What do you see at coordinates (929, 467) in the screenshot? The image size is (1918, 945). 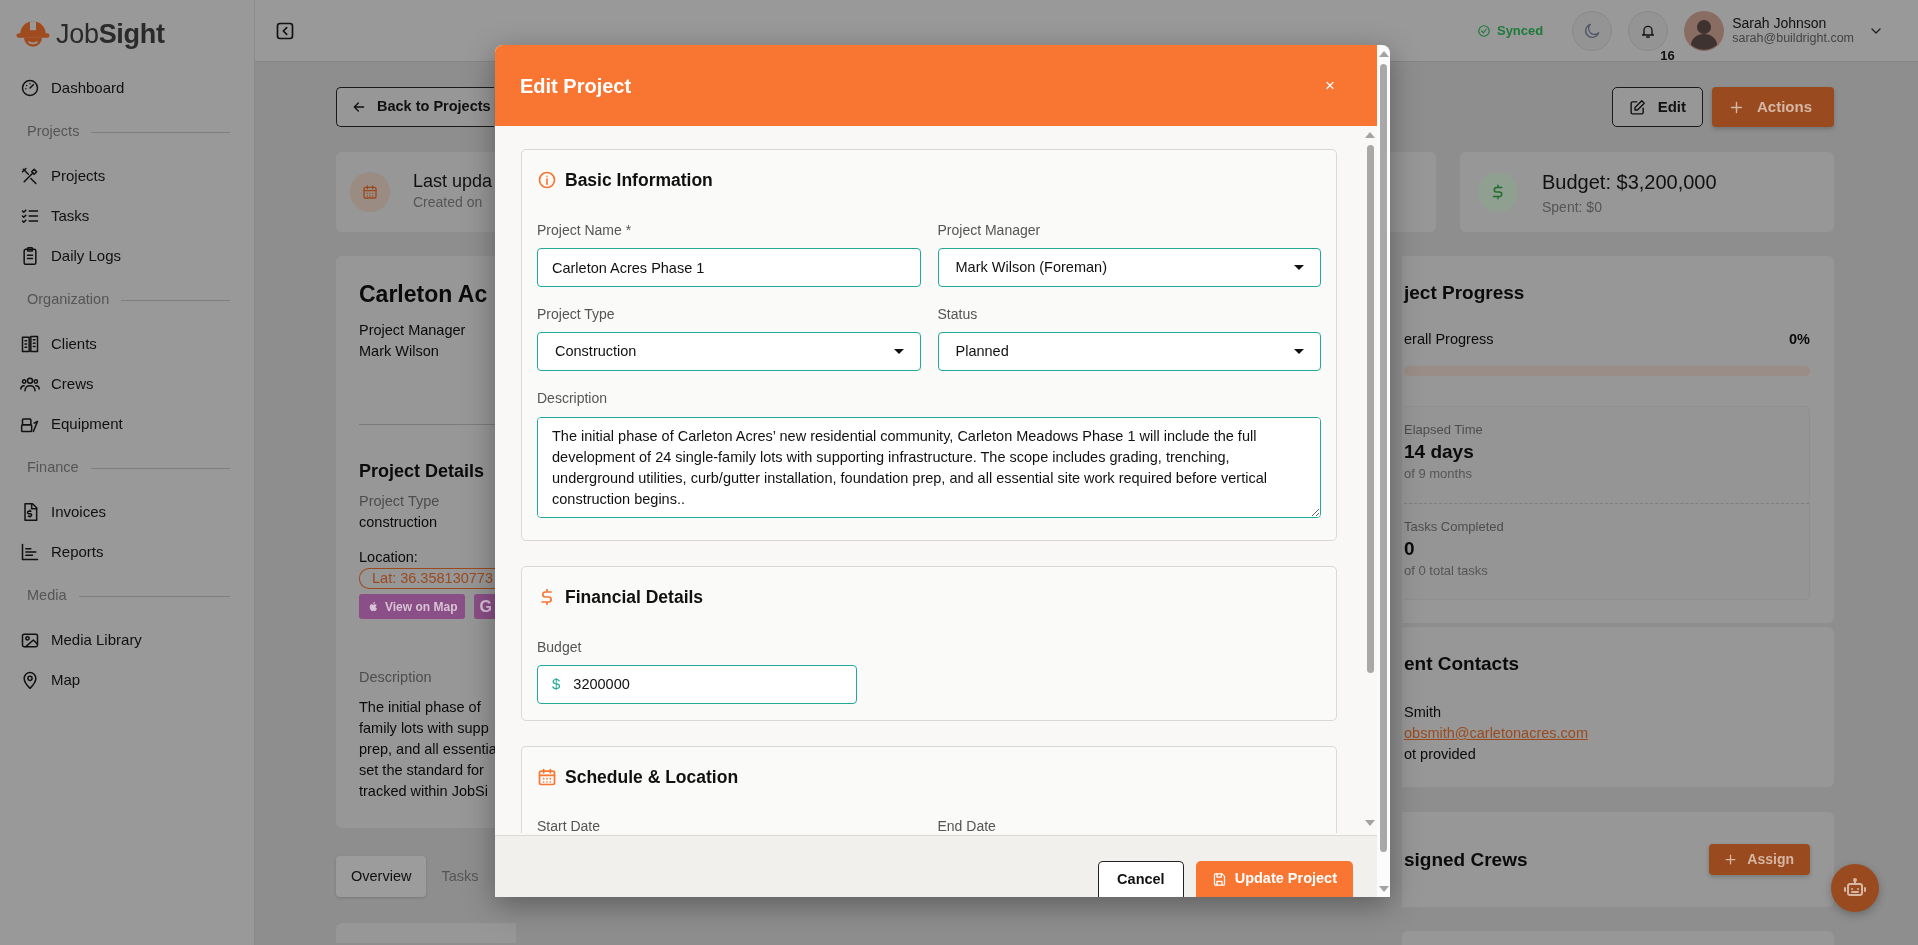 I see `description-textarea: The initial phase of Carleton Acres’ new residential community, Carleton Meadows Phase 1 will include the full development of 24 single-family lots with supporting infrastructure. The scope includes grading, trenching, underground utilities, curb/gutter installation, foundation prep, and all essential site work required before vertical construction begins..` at bounding box center [929, 467].